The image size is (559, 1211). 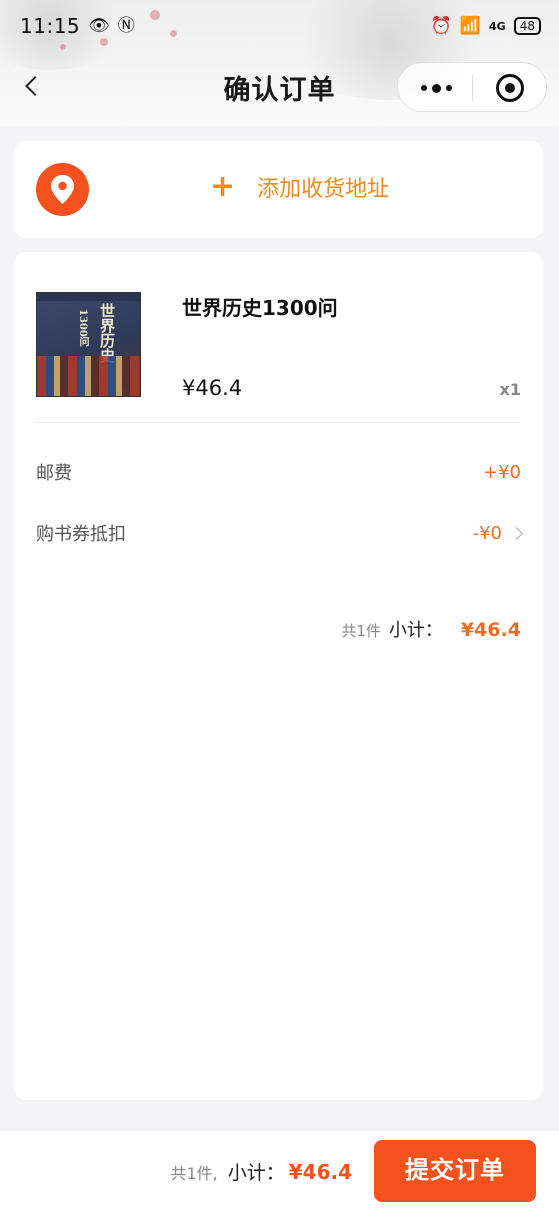 I want to click on wifi-icon: 📶, so click(x=470, y=25).